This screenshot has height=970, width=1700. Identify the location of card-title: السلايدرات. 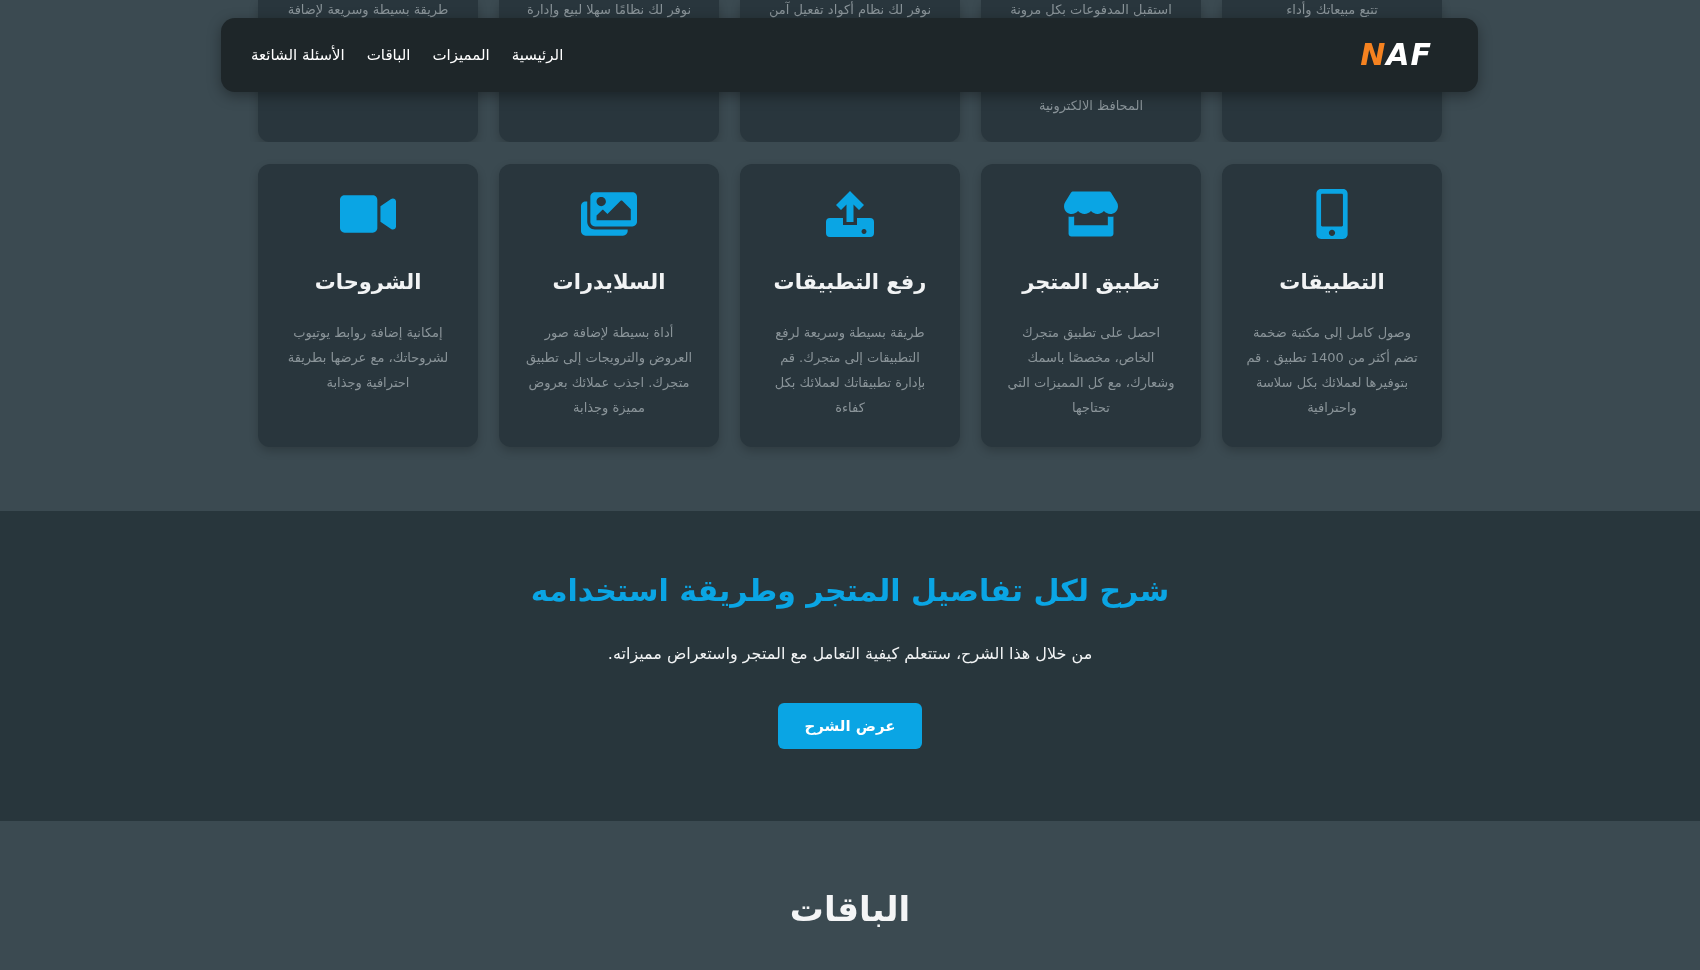
(609, 282).